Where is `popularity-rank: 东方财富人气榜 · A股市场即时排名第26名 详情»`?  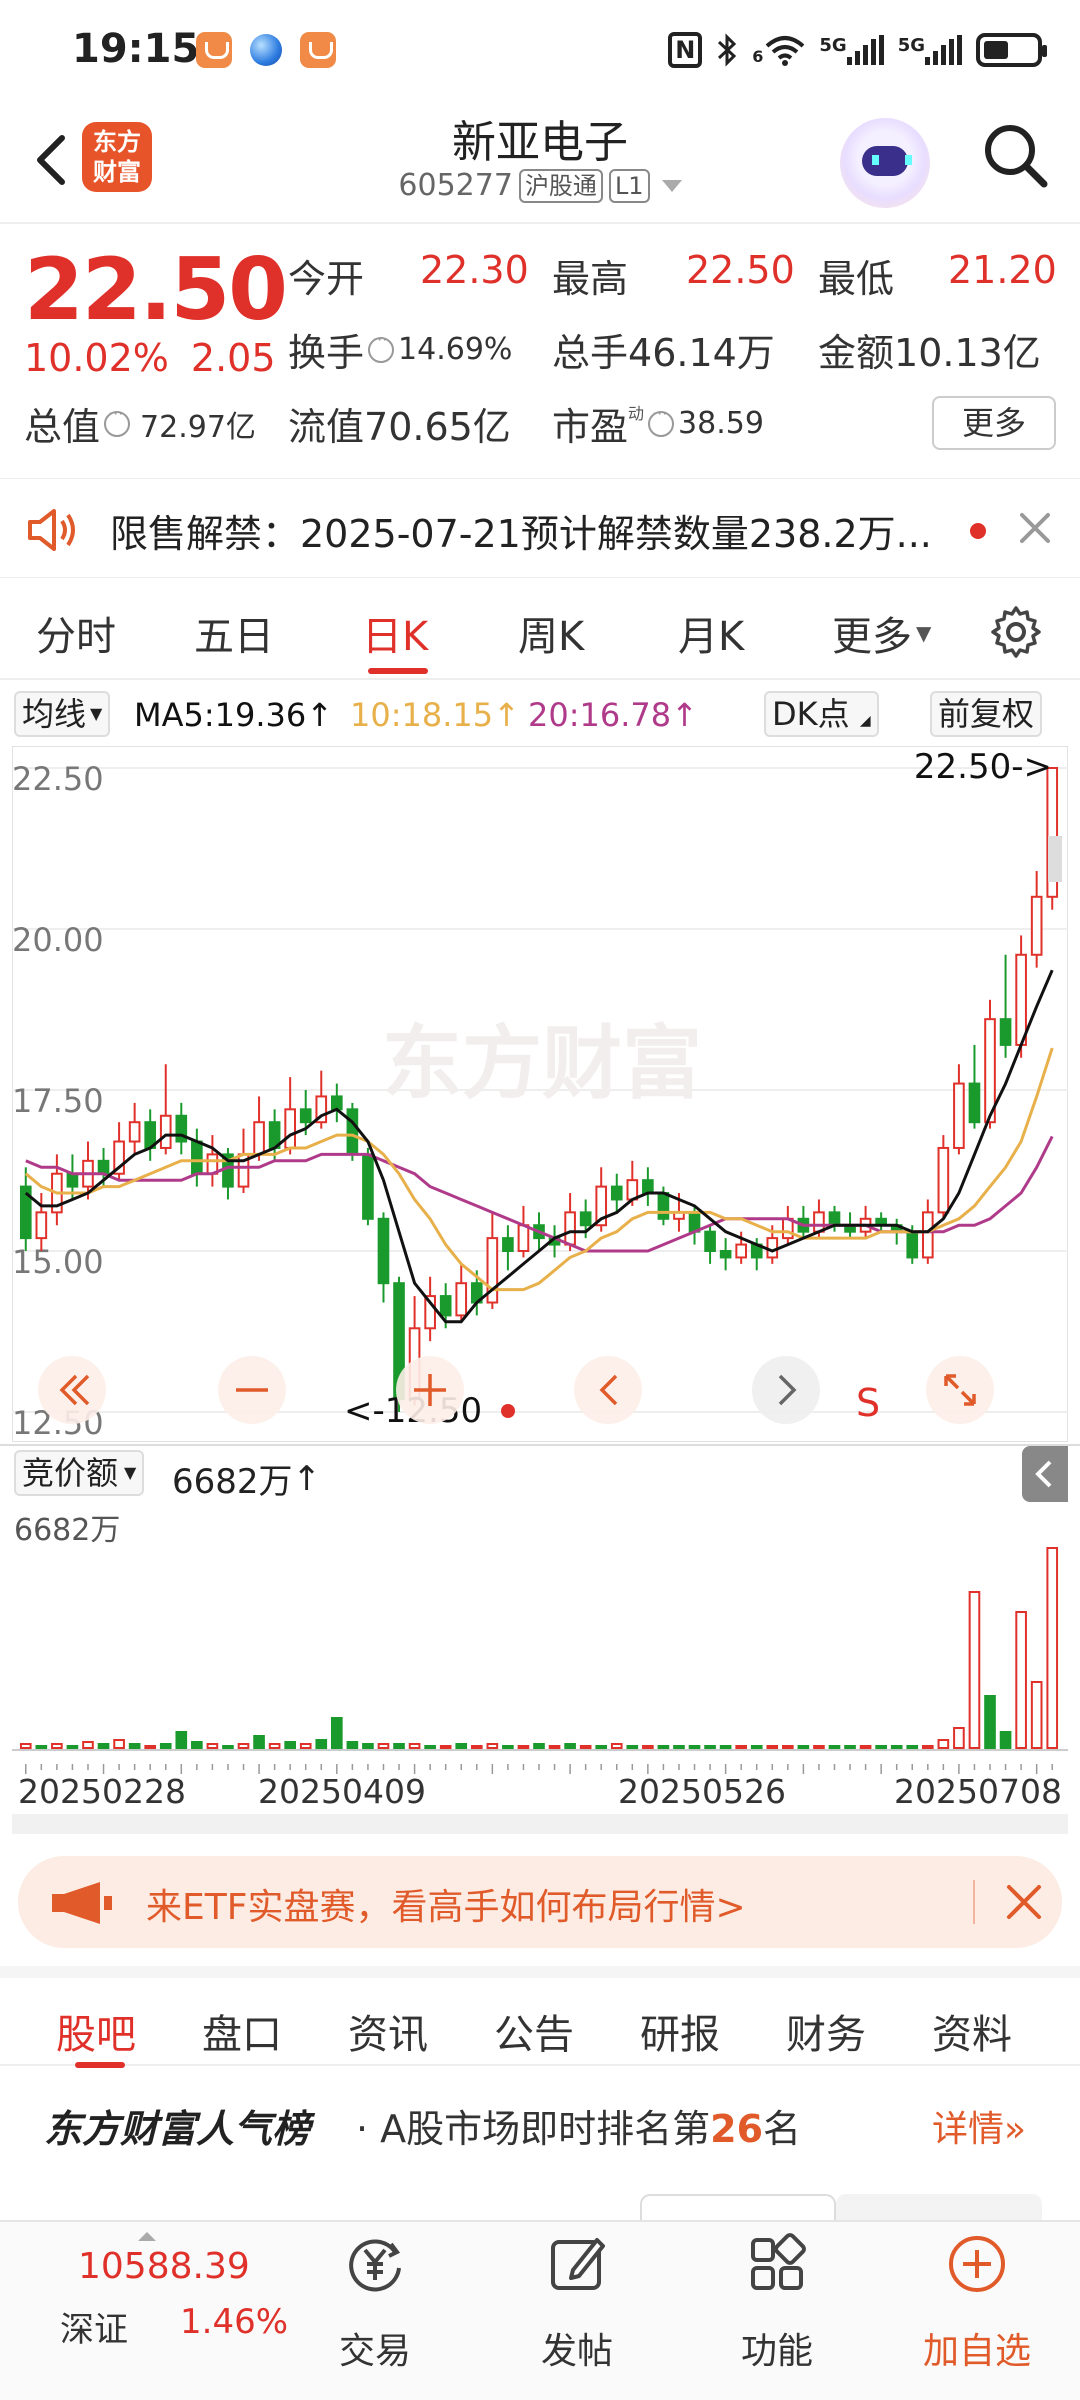 popularity-rank: 东方财富人气榜 · A股市场即时排名第26名 详情» is located at coordinates (540, 2122).